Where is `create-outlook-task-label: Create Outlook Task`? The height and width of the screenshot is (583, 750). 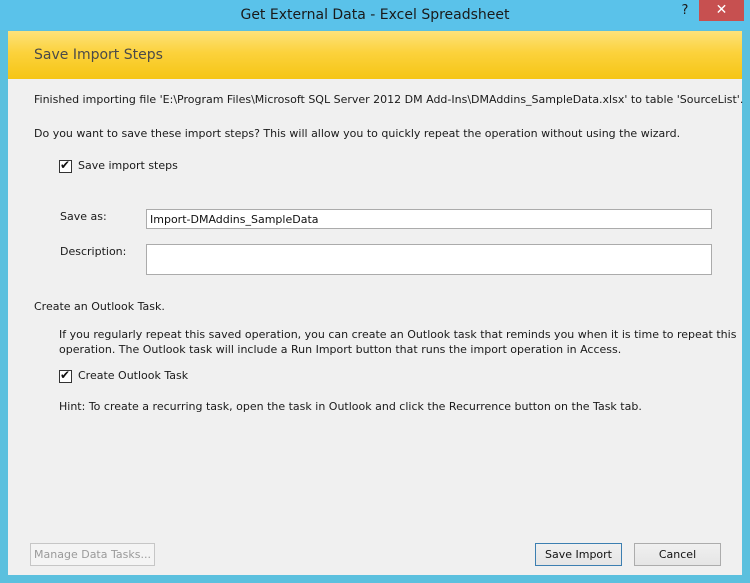 create-outlook-task-label: Create Outlook Task is located at coordinates (133, 375).